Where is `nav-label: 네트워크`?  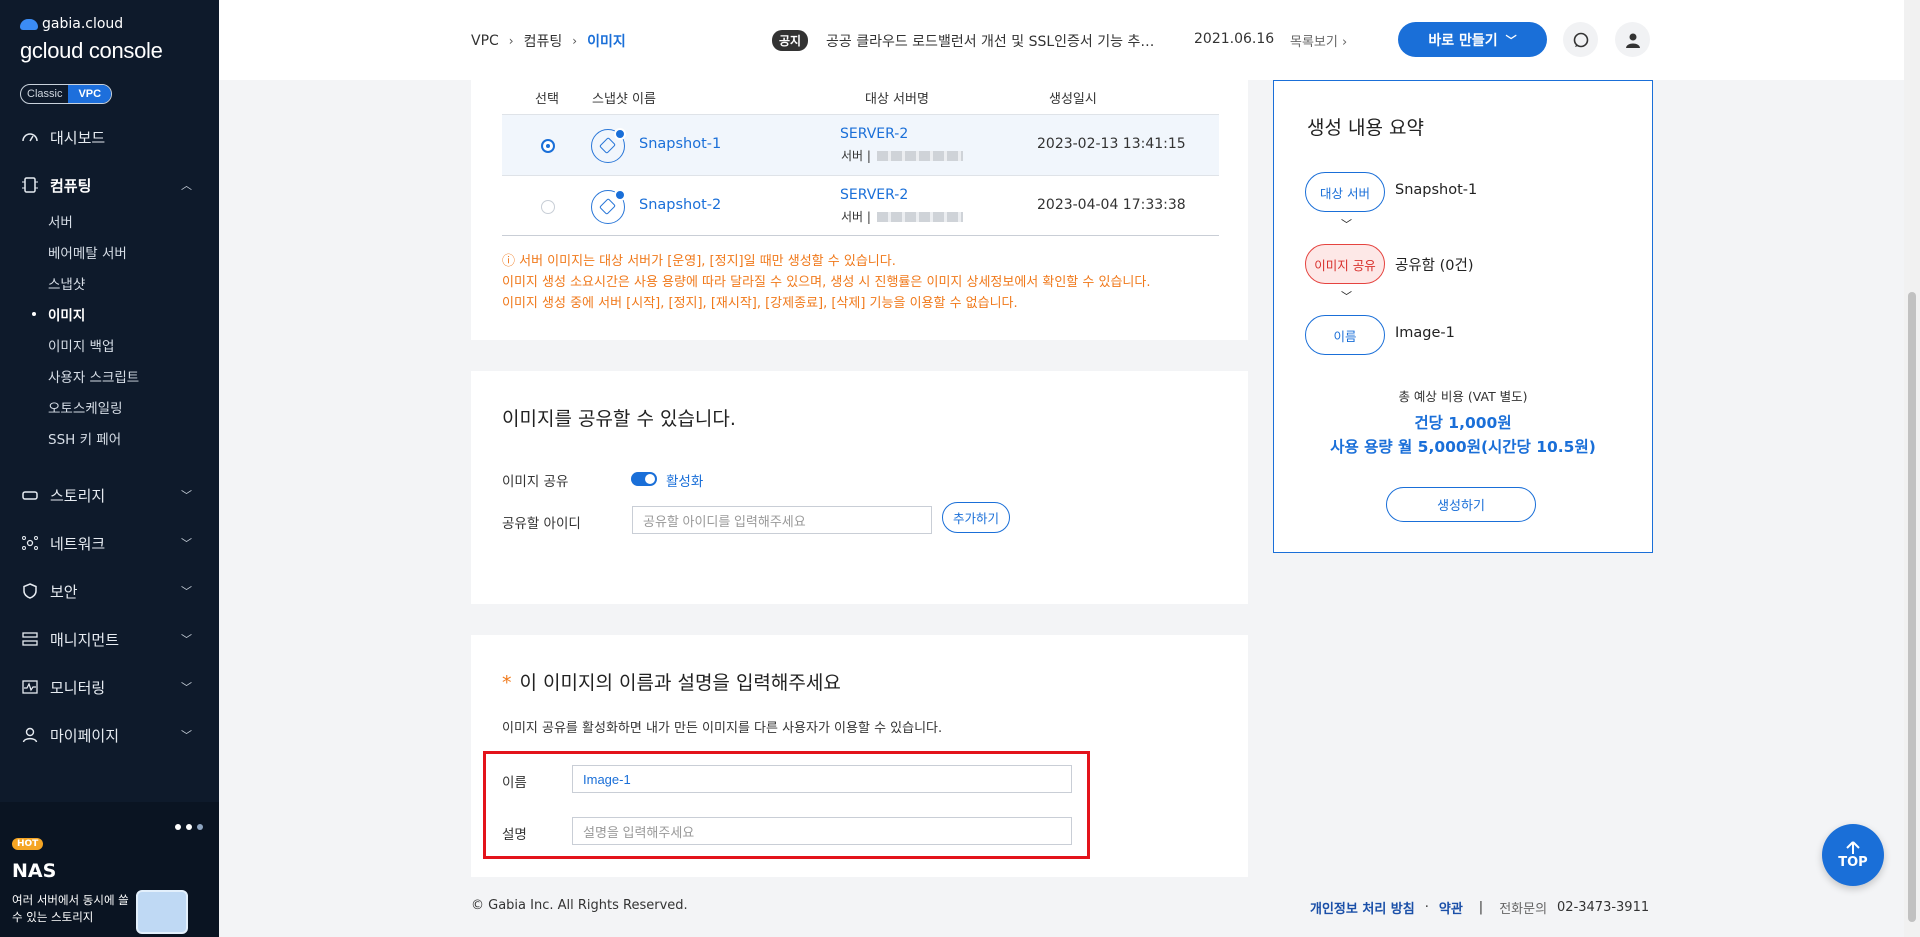 nav-label: 네트워크 is located at coordinates (78, 543).